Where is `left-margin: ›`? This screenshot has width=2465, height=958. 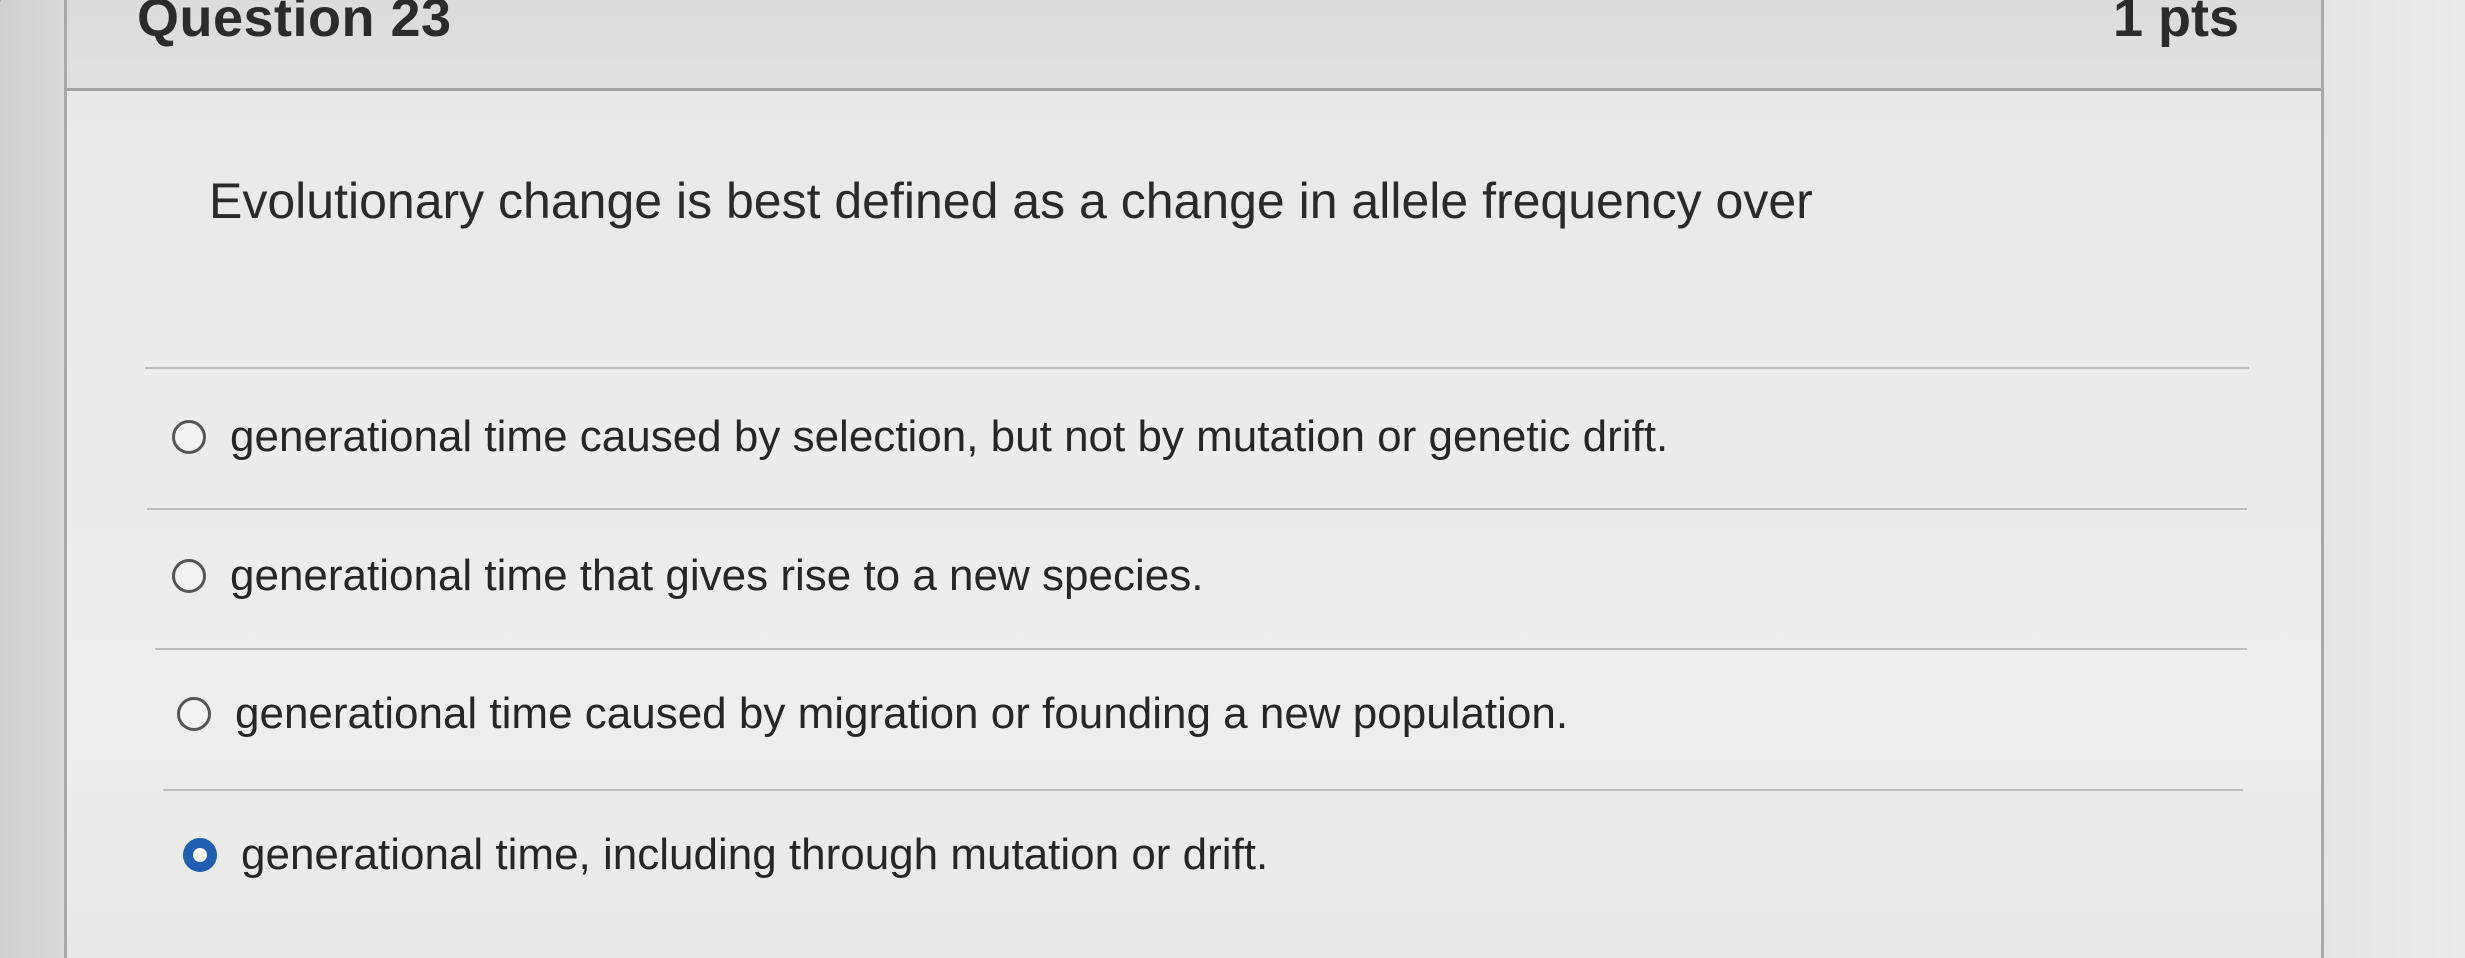 left-margin: › is located at coordinates (32, 479).